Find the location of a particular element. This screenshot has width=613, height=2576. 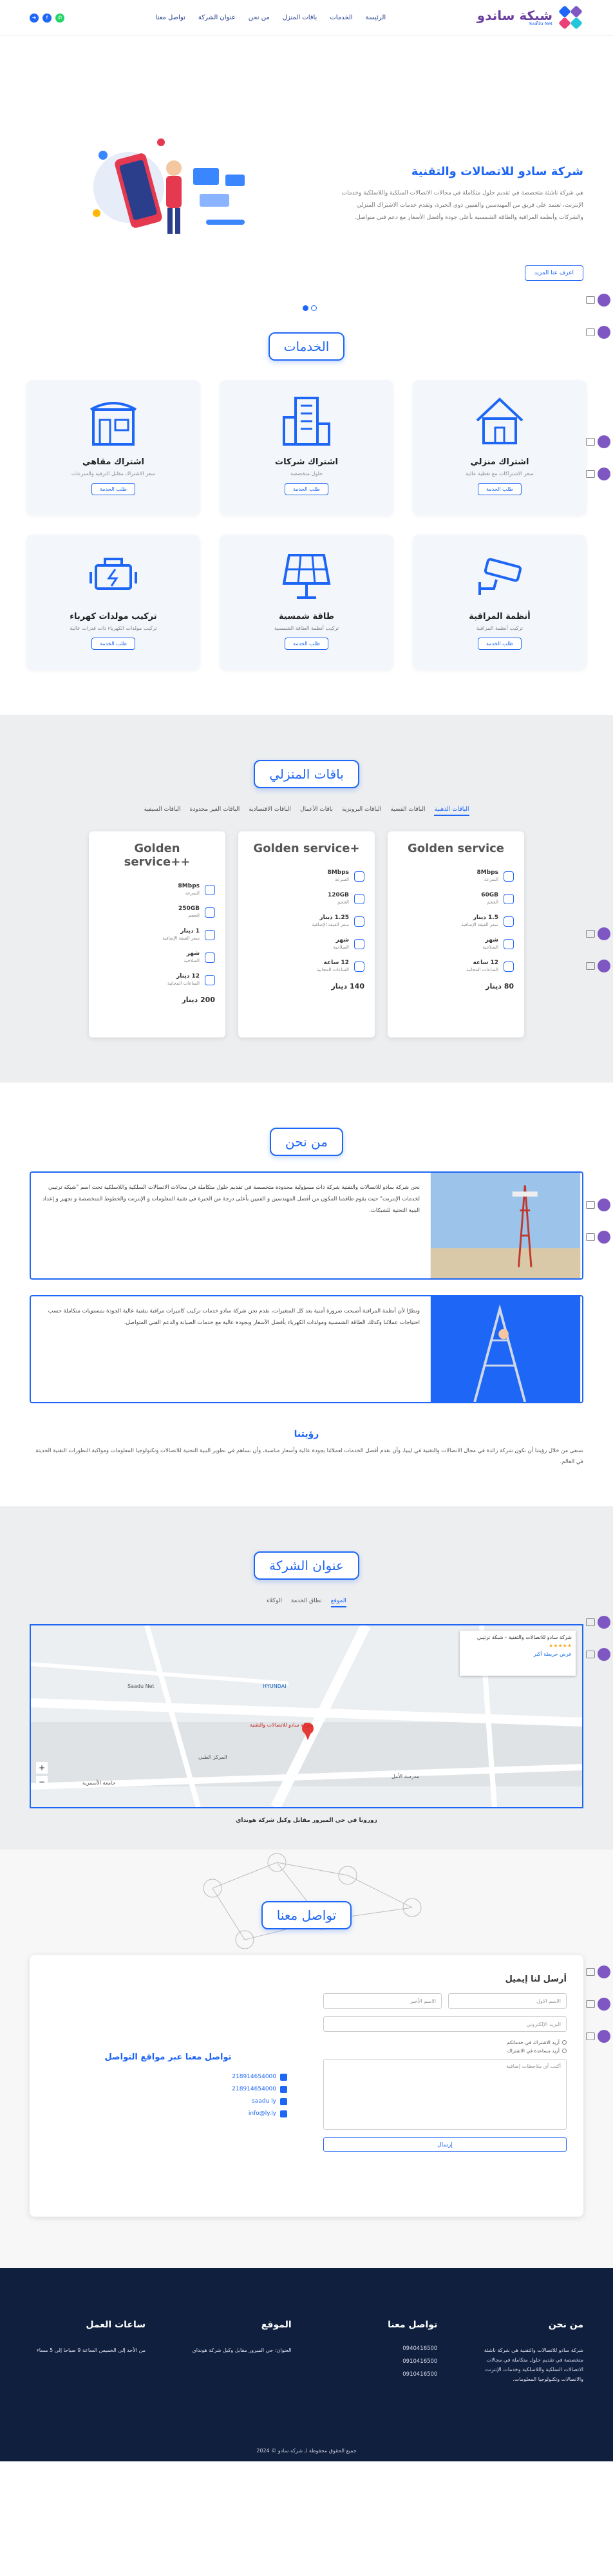

tab-economy: الباقات الاقتصادية is located at coordinates (270, 811).